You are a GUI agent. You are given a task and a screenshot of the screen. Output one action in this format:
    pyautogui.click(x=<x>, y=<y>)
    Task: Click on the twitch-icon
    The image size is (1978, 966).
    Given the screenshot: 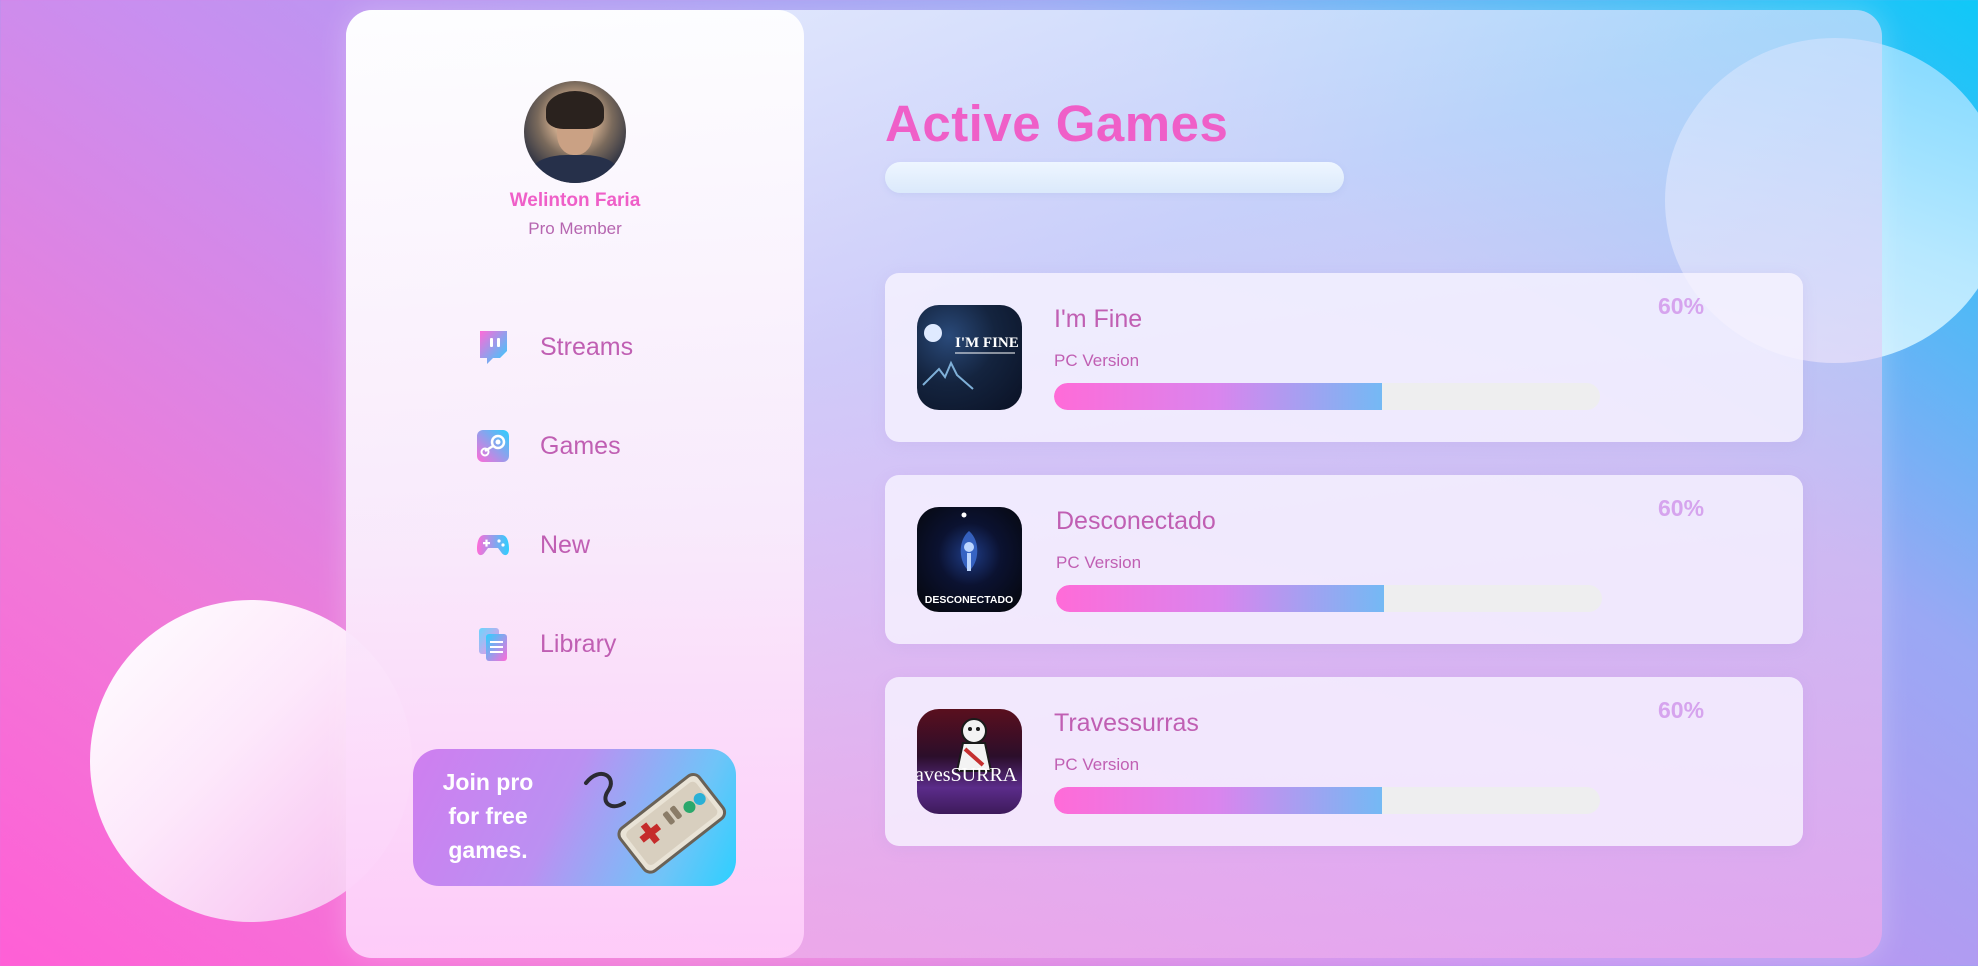 What is the action you would take?
    pyautogui.click(x=493, y=347)
    